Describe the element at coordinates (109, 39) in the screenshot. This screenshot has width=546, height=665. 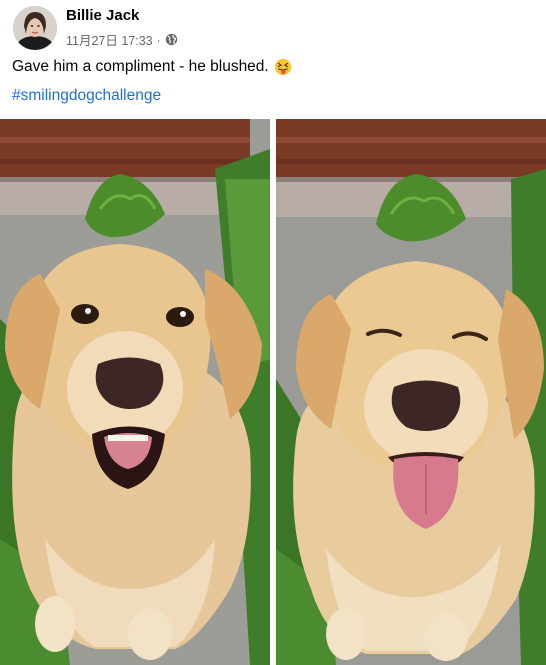
I see `post-timestamp: 11月27日 17:33` at that location.